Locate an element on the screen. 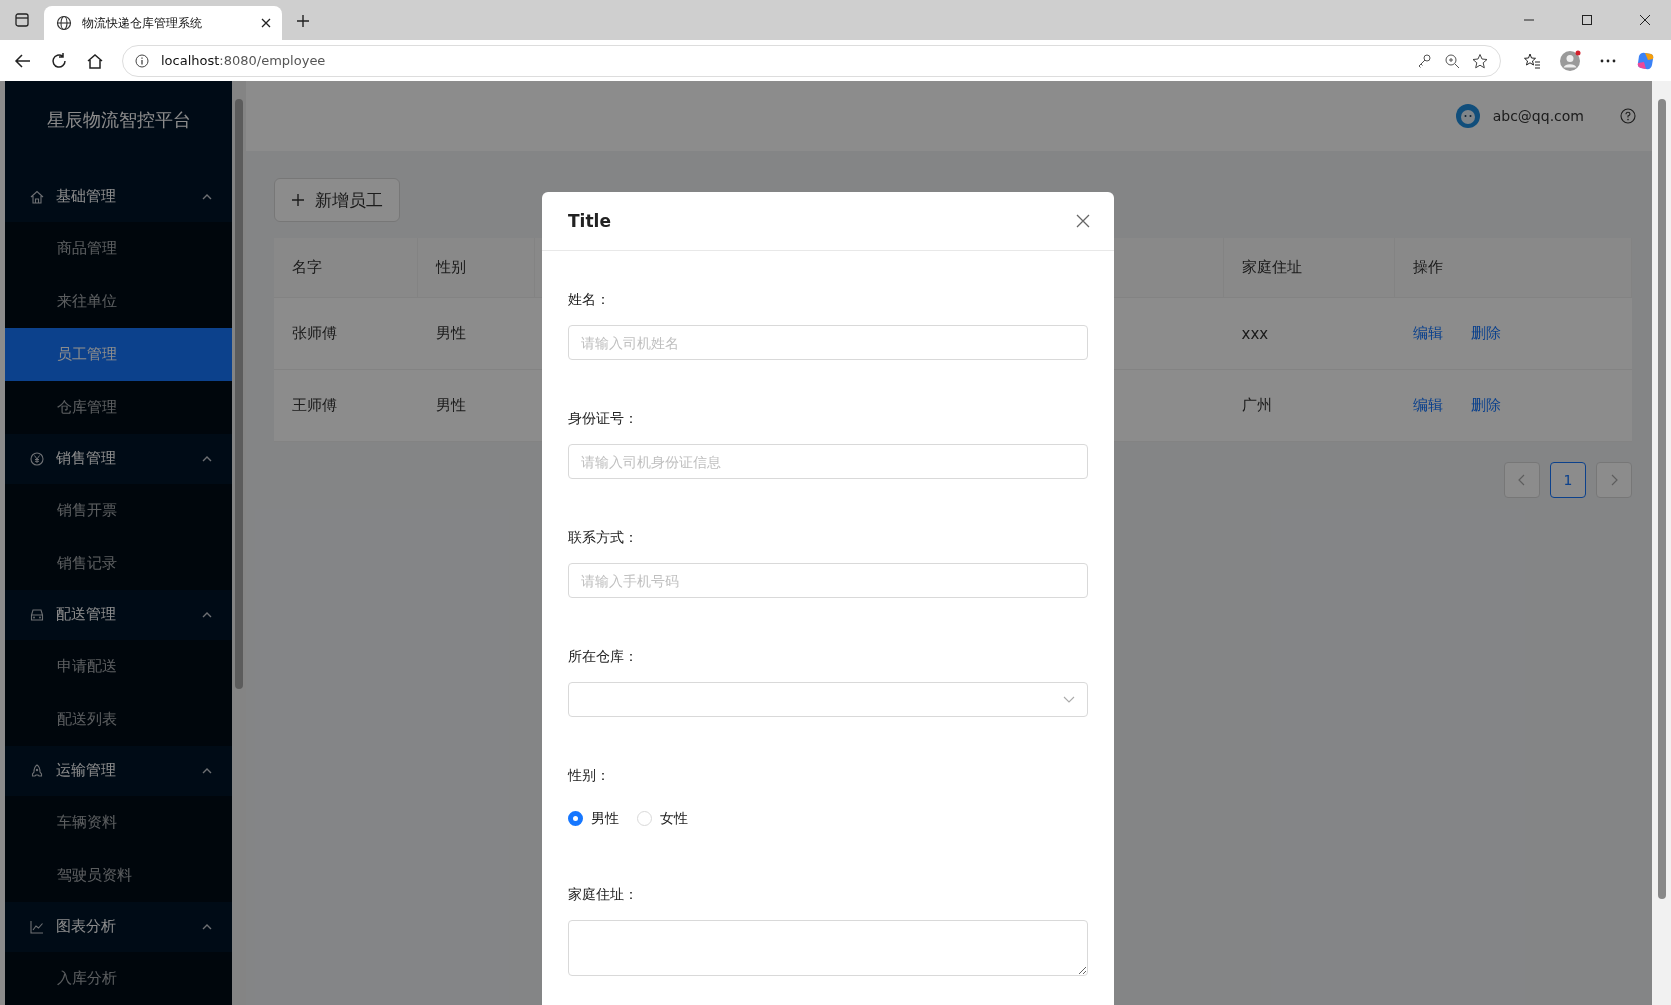 The image size is (1671, 1005). chevron-right-icon is located at coordinates (1614, 480).